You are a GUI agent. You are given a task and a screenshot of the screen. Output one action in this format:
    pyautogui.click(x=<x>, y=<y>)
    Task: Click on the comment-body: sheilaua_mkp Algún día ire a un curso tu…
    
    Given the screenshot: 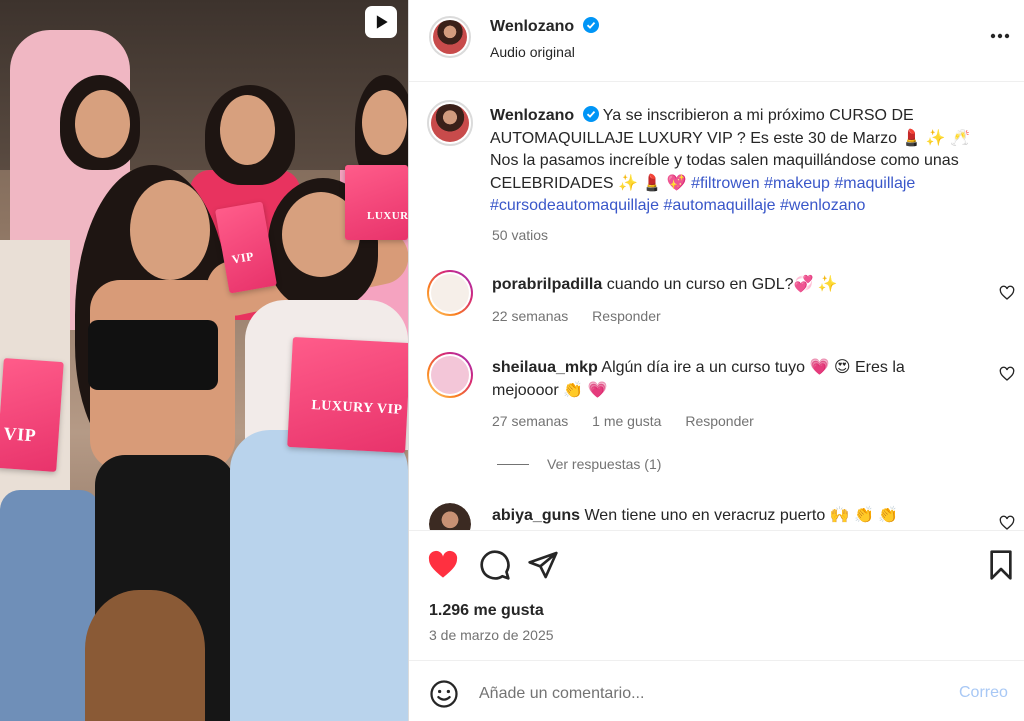 What is the action you would take?
    pyautogui.click(x=732, y=379)
    